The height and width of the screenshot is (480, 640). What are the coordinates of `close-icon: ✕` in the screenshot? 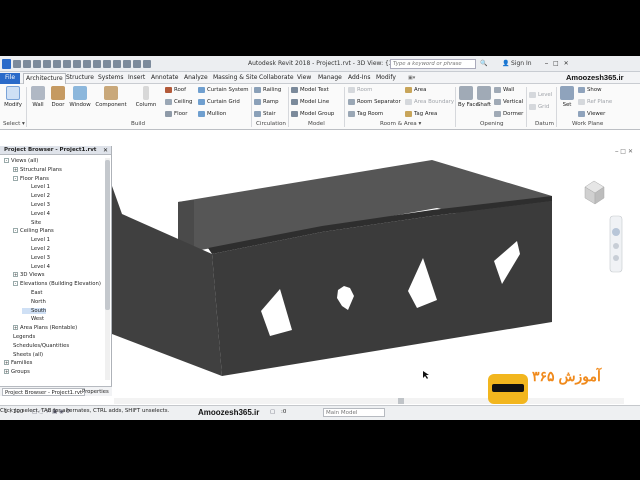 It's located at (105, 150).